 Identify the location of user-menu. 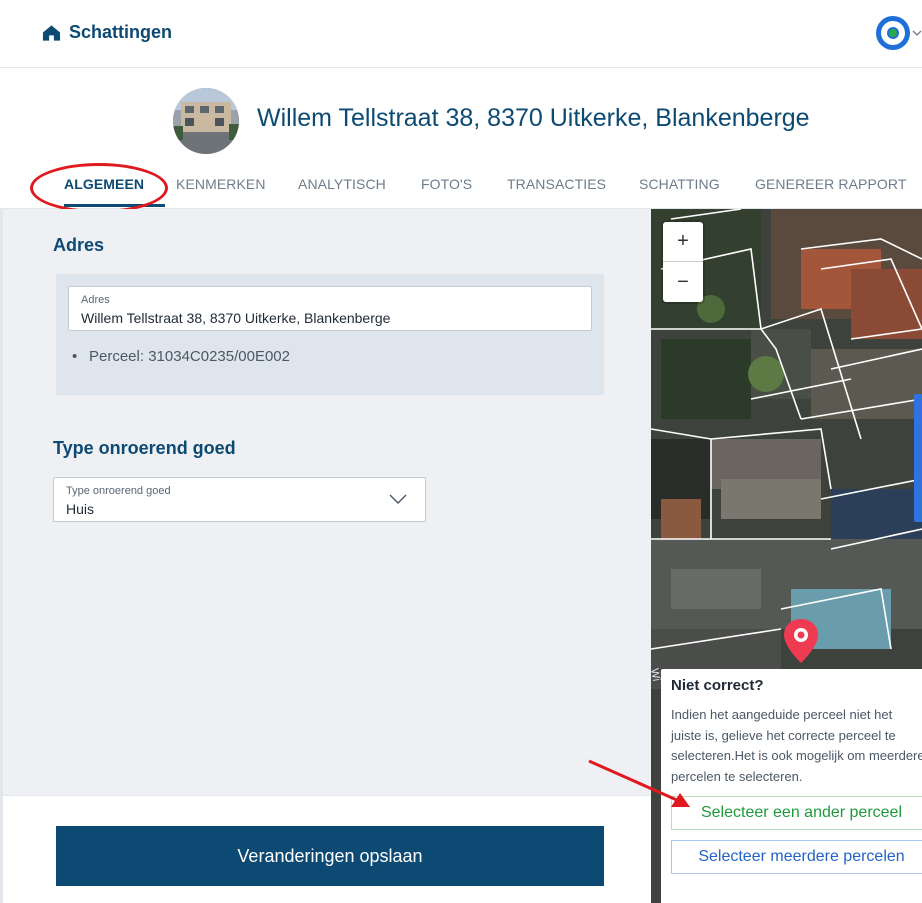
(899, 33).